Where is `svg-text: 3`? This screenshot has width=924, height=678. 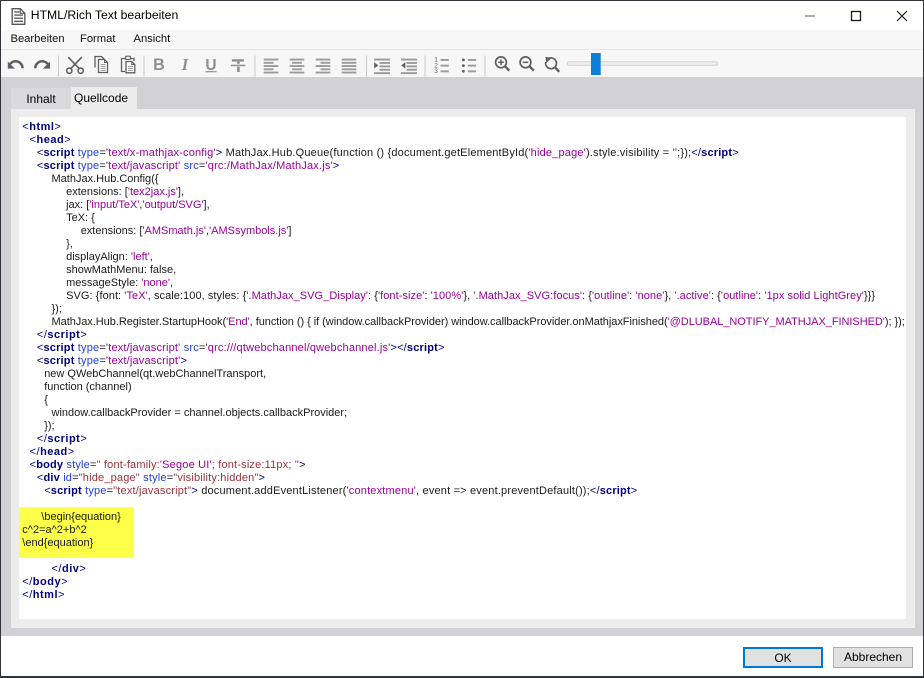
svg-text: 3 is located at coordinates (436, 71).